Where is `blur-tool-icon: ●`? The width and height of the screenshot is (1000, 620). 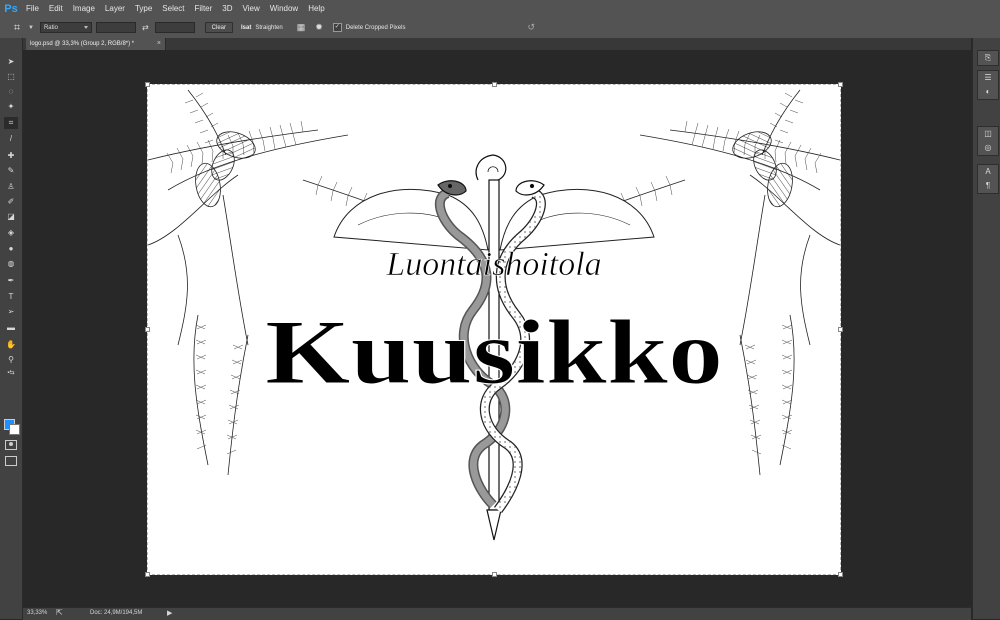
blur-tool-icon: ● is located at coordinates (11, 249).